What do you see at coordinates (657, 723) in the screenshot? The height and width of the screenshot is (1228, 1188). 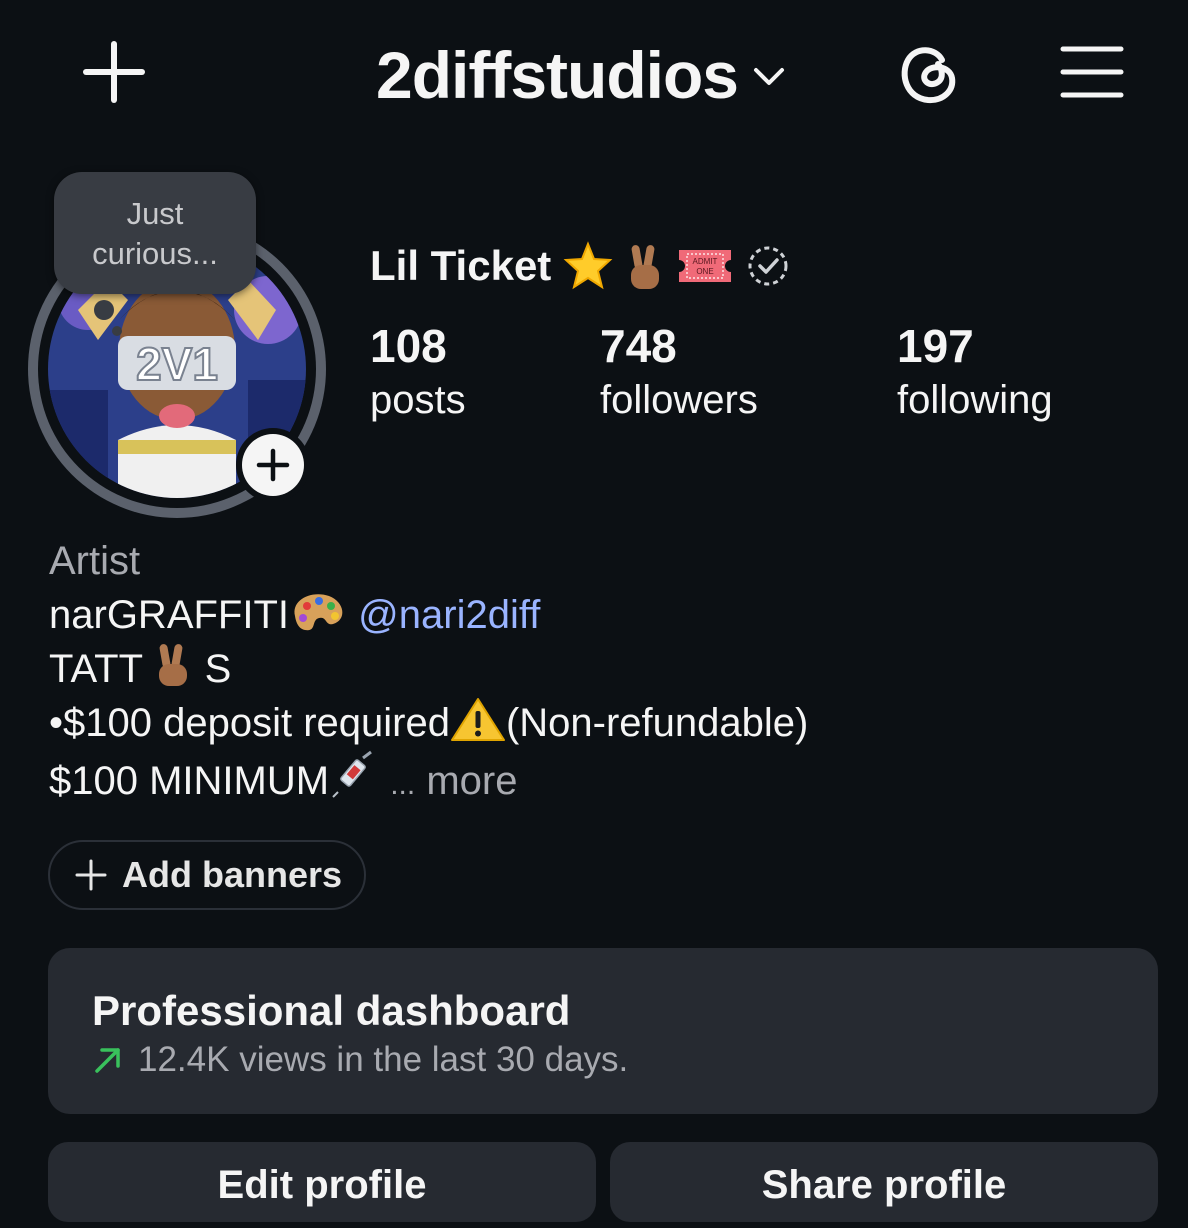 I see `bio-line3-part-b: (Non-refundable)` at bounding box center [657, 723].